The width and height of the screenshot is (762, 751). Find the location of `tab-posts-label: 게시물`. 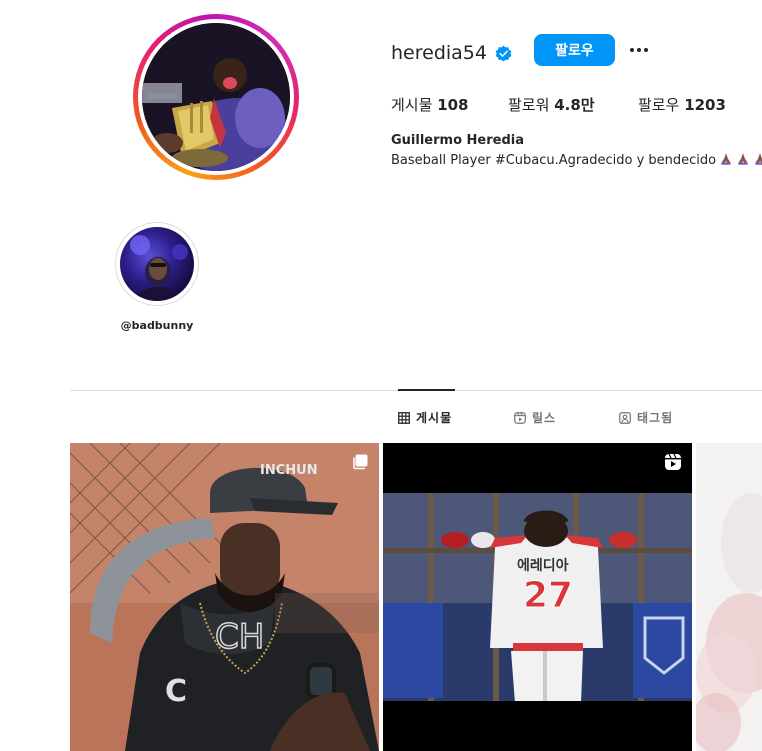

tab-posts-label: 게시물 is located at coordinates (434, 418).